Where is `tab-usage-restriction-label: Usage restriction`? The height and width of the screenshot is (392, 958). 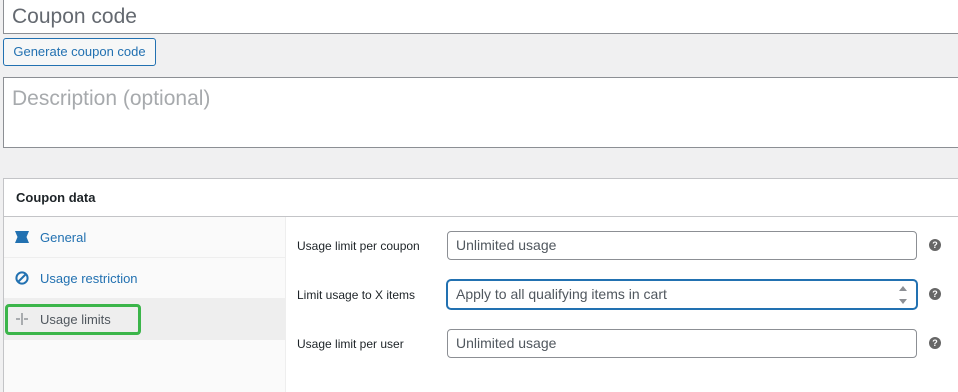
tab-usage-restriction-label: Usage restriction is located at coordinates (89, 278).